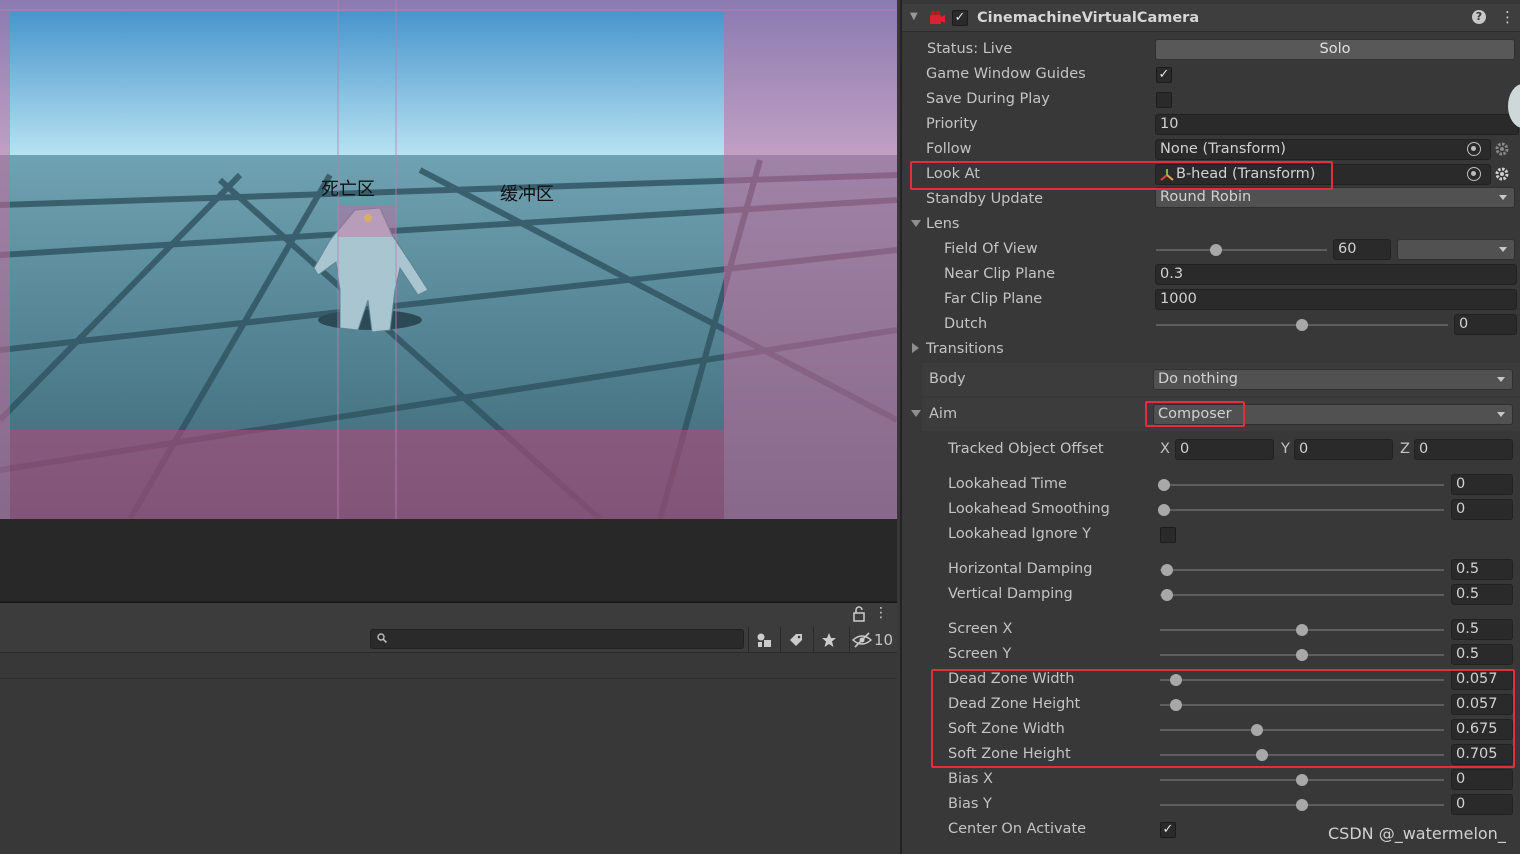 This screenshot has width=1520, height=854. I want to click on help-icon: ?, so click(1479, 17).